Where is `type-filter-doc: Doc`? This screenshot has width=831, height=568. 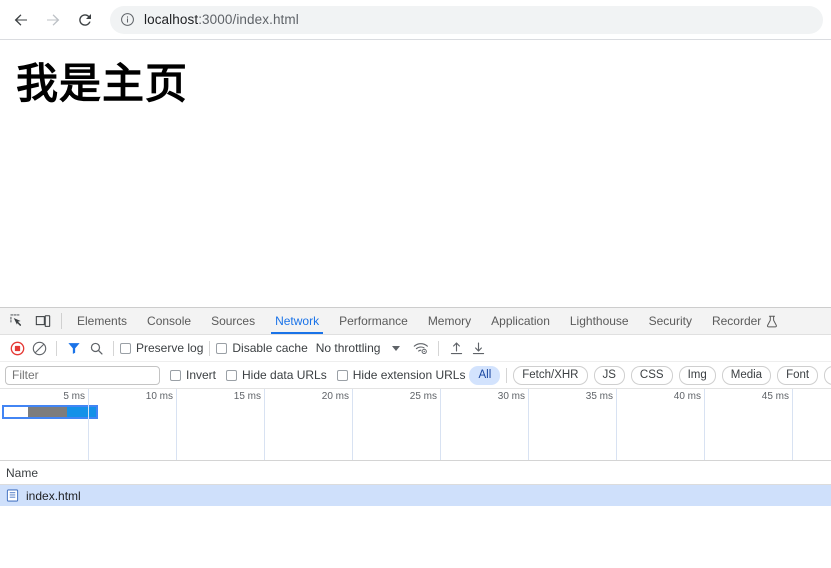 type-filter-doc: Doc is located at coordinates (827, 375).